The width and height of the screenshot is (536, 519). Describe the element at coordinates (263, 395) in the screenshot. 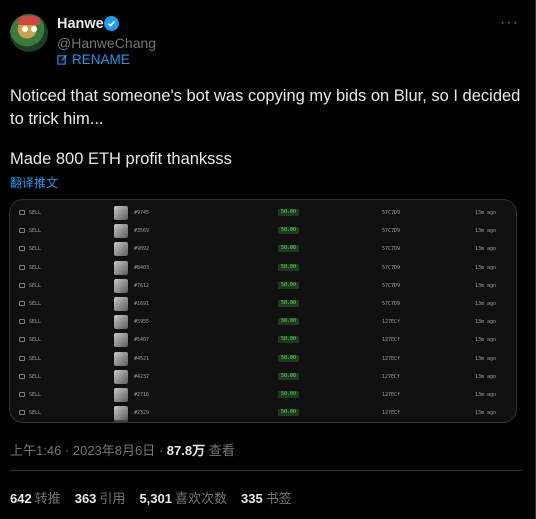

I see `activity-row: SELL #2716 50.00 127ECf 13m ago` at that location.